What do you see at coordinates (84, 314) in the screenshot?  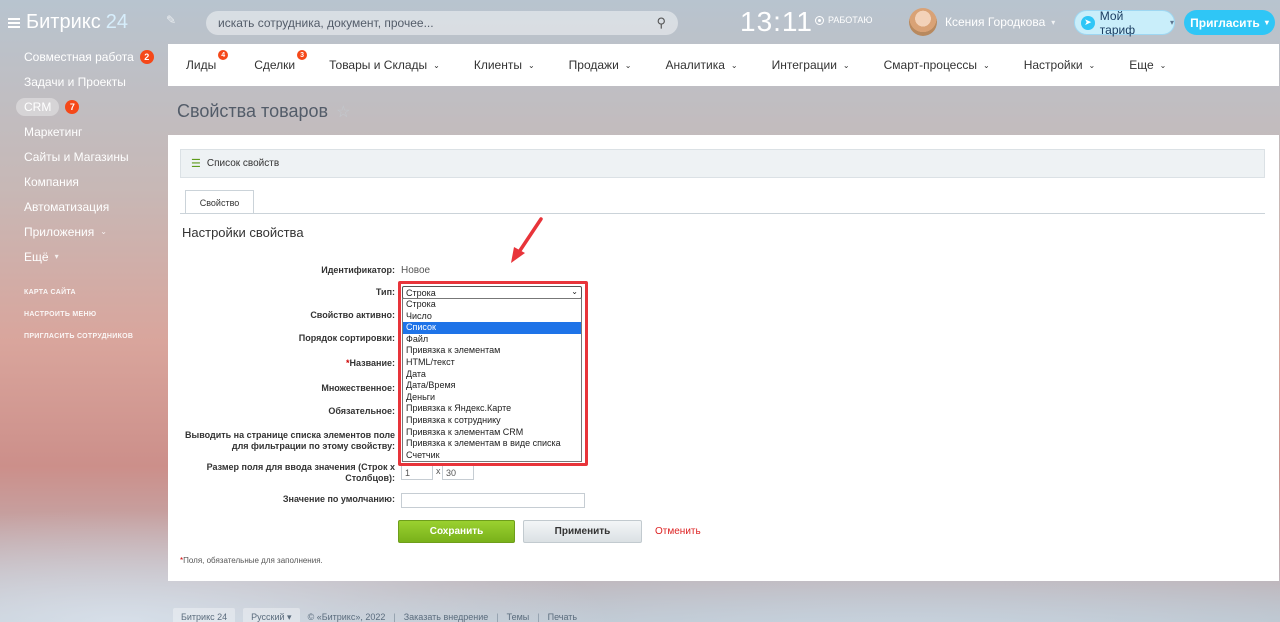 I see `configure-menu-link: НАСТРОИТЬ МЕНЮ` at bounding box center [84, 314].